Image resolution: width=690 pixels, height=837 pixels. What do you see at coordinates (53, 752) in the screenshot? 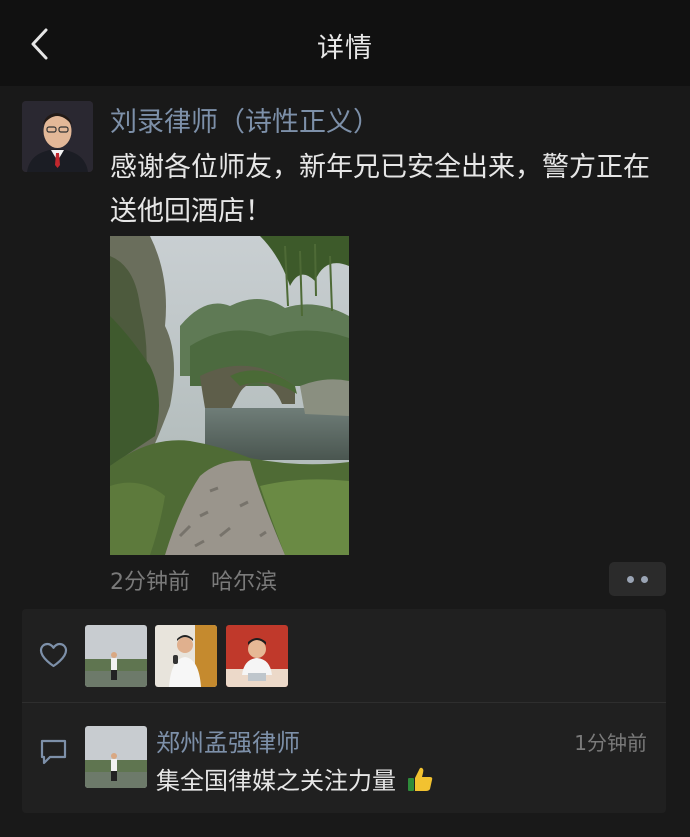
I see `comment-icon` at bounding box center [53, 752].